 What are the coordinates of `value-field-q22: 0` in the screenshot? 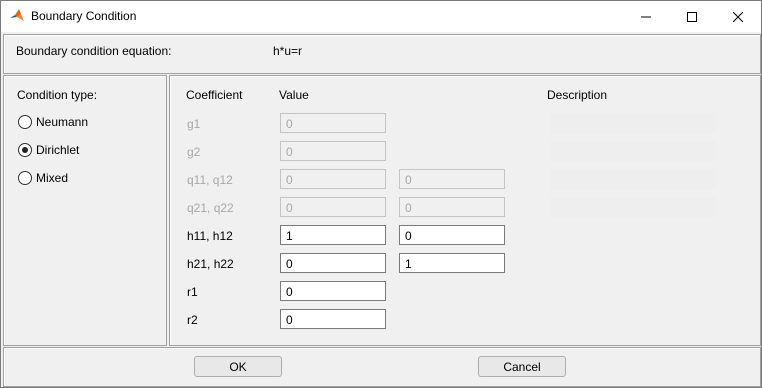 It's located at (452, 207).